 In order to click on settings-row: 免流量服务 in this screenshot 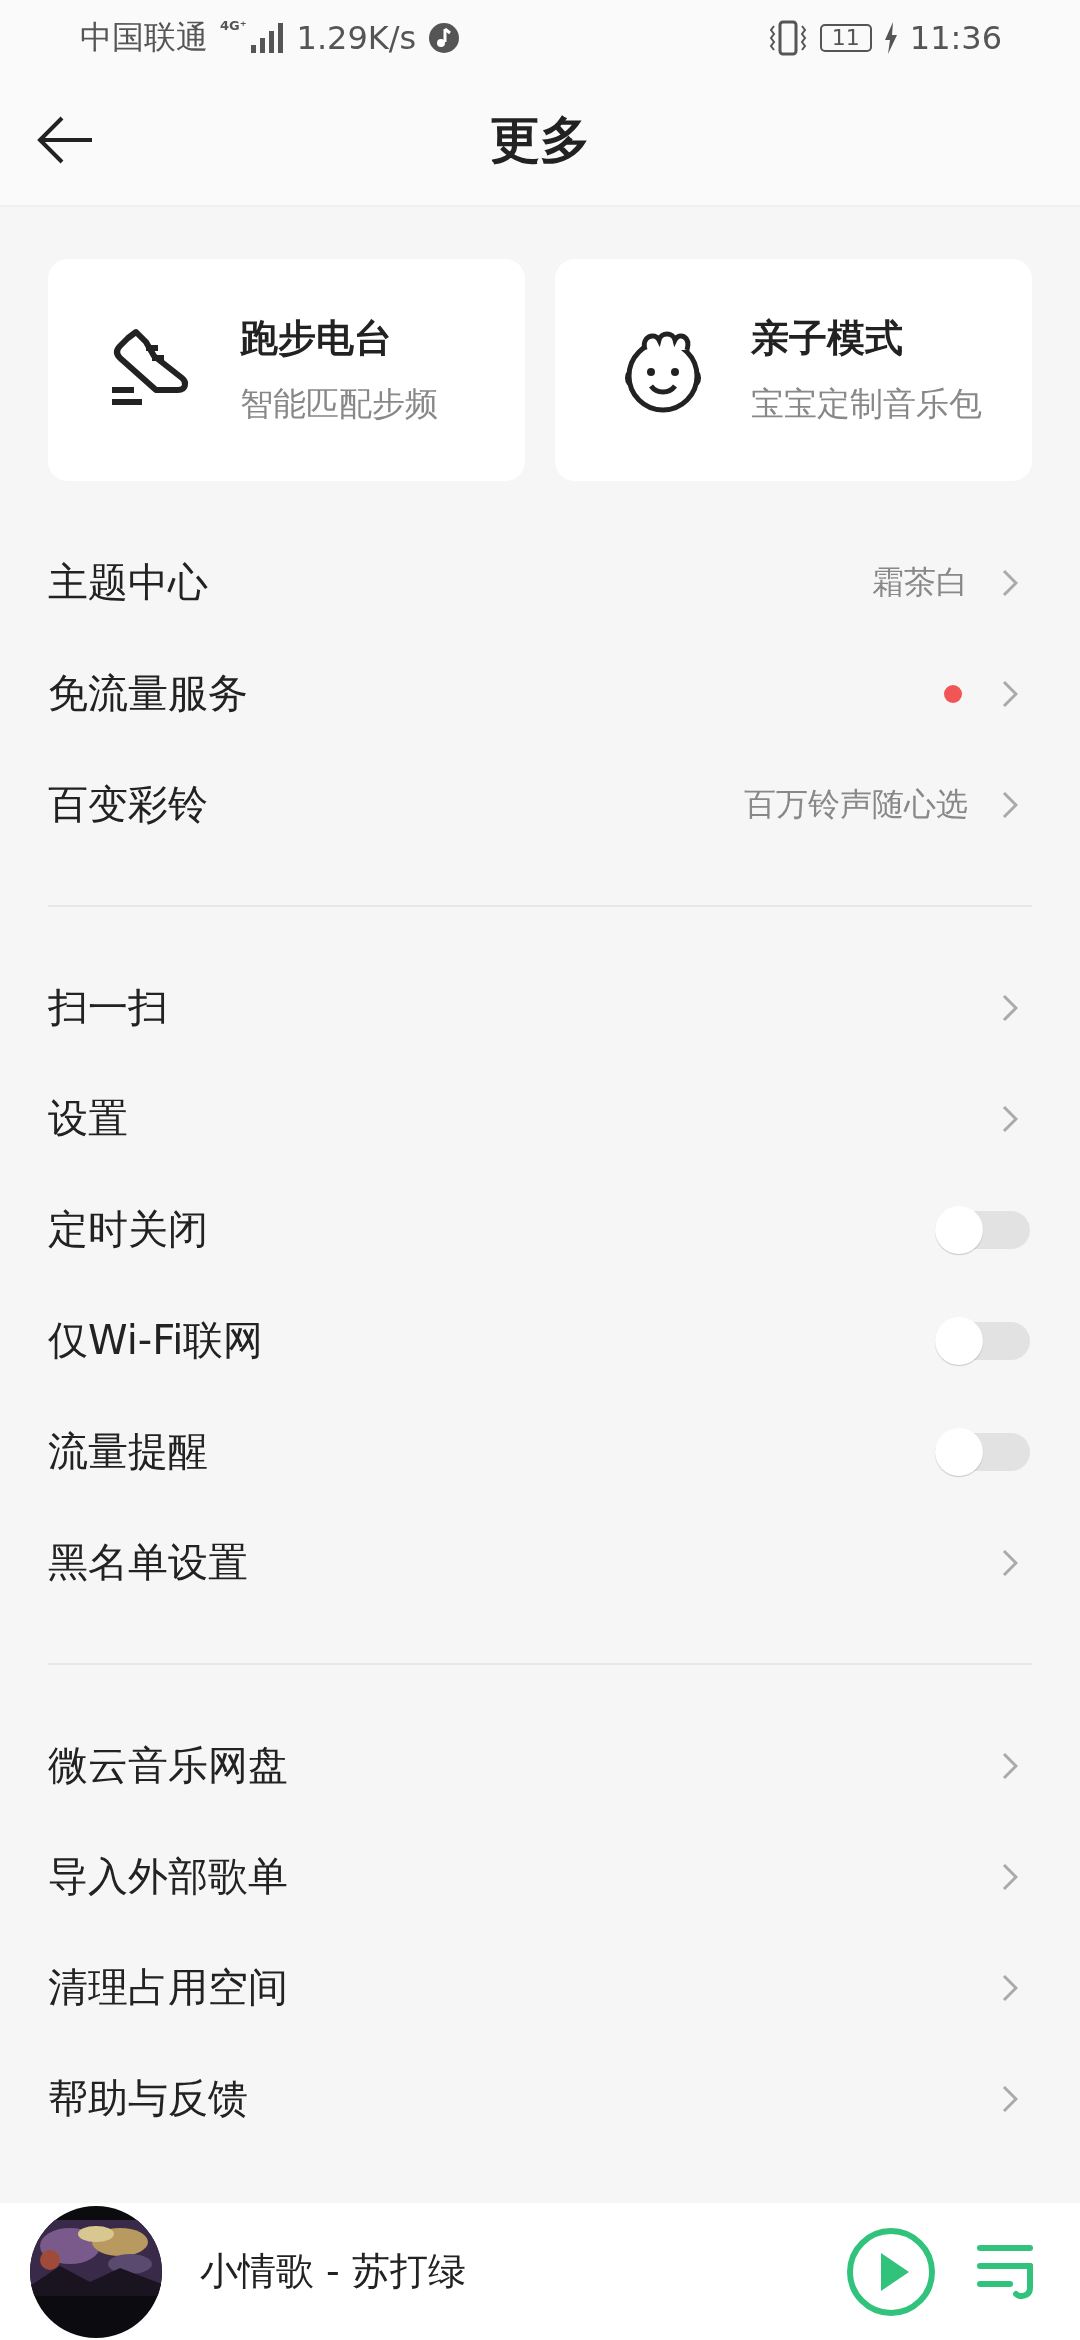, I will do `click(540, 693)`.